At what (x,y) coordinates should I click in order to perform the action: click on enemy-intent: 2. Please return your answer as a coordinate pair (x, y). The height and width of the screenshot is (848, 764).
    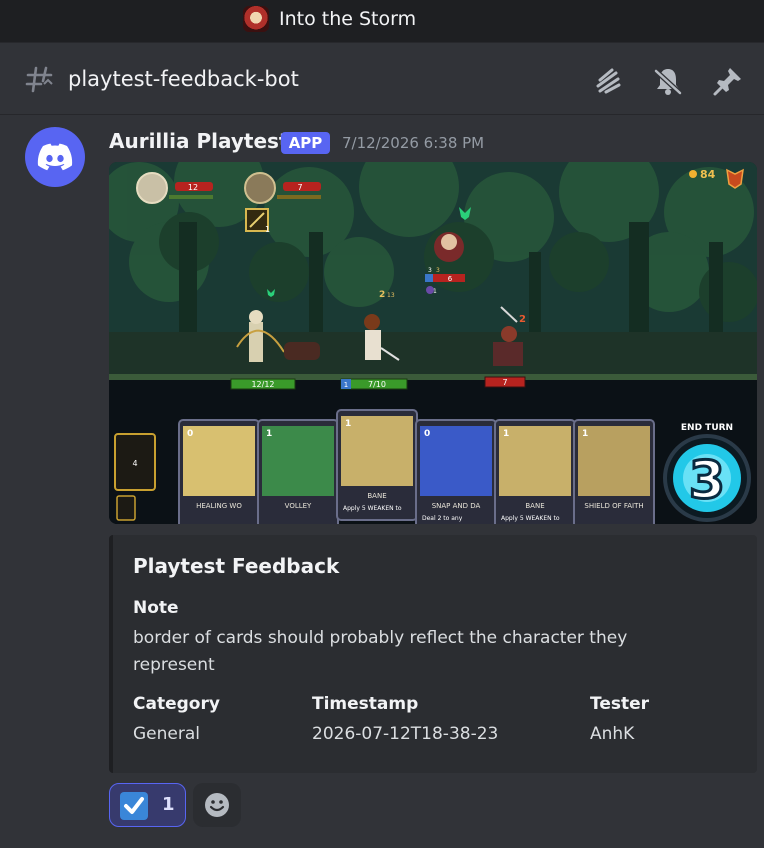
    Looking at the image, I should click on (522, 319).